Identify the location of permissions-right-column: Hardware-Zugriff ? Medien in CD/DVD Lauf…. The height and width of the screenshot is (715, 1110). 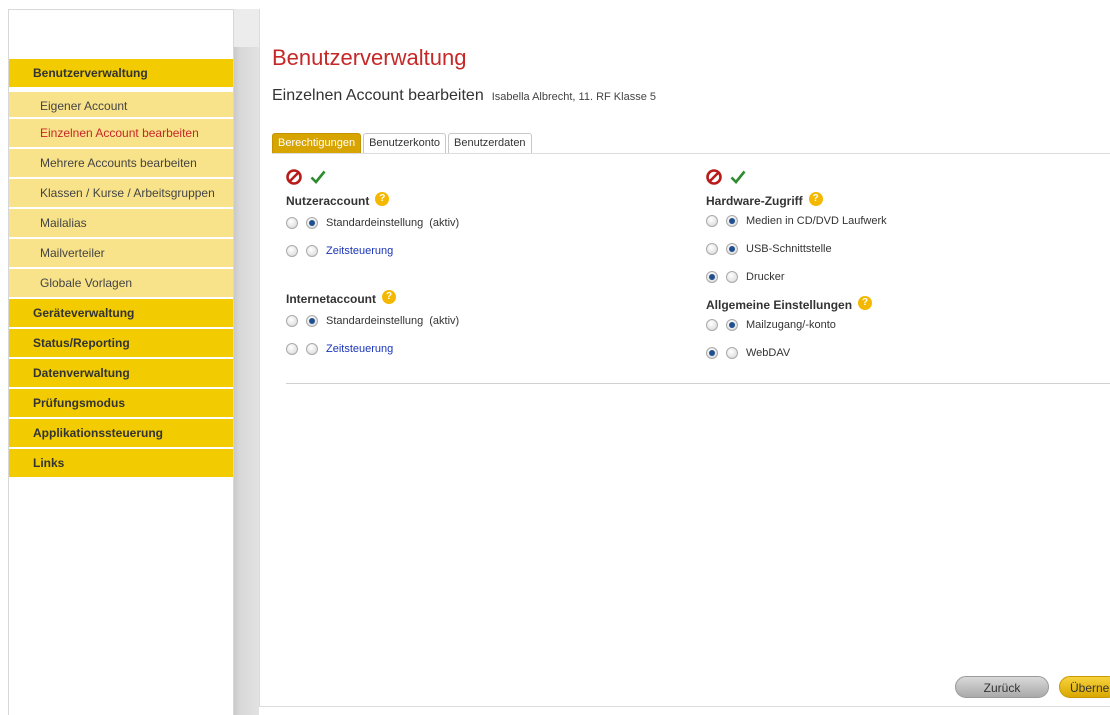
(906, 267).